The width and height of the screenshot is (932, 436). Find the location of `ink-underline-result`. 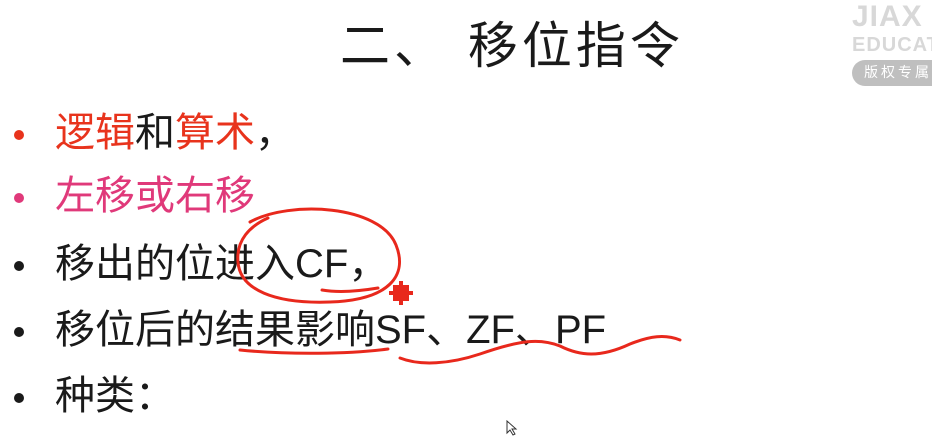

ink-underline-result is located at coordinates (314, 351).